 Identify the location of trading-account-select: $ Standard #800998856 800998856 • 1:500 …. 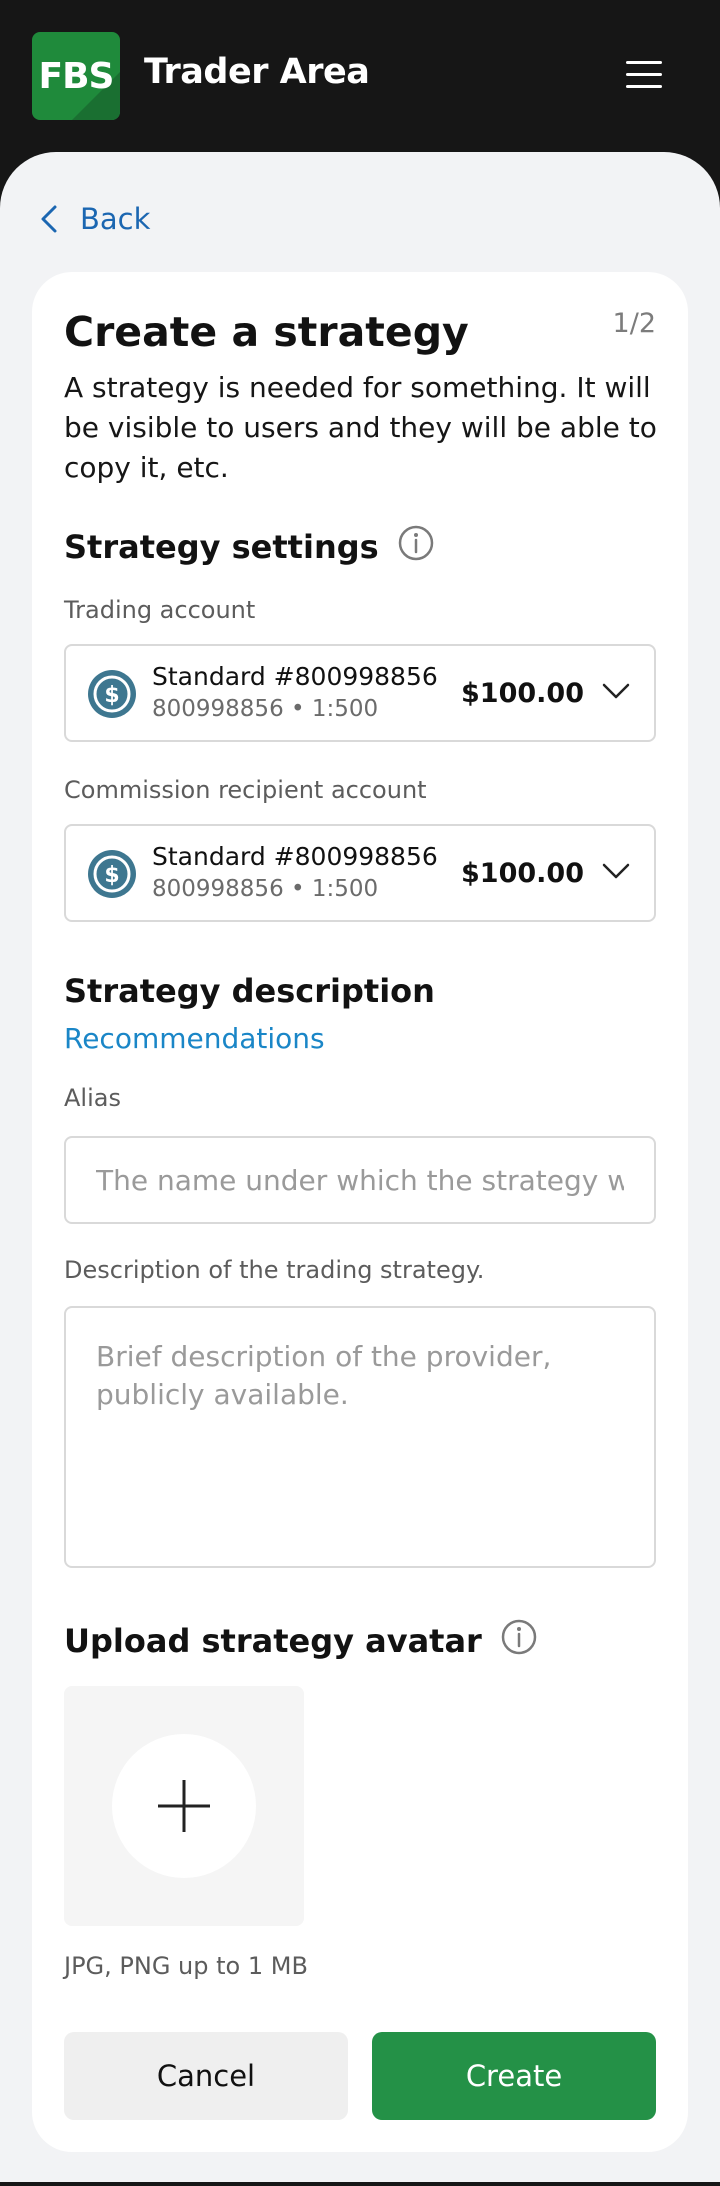
(360, 693).